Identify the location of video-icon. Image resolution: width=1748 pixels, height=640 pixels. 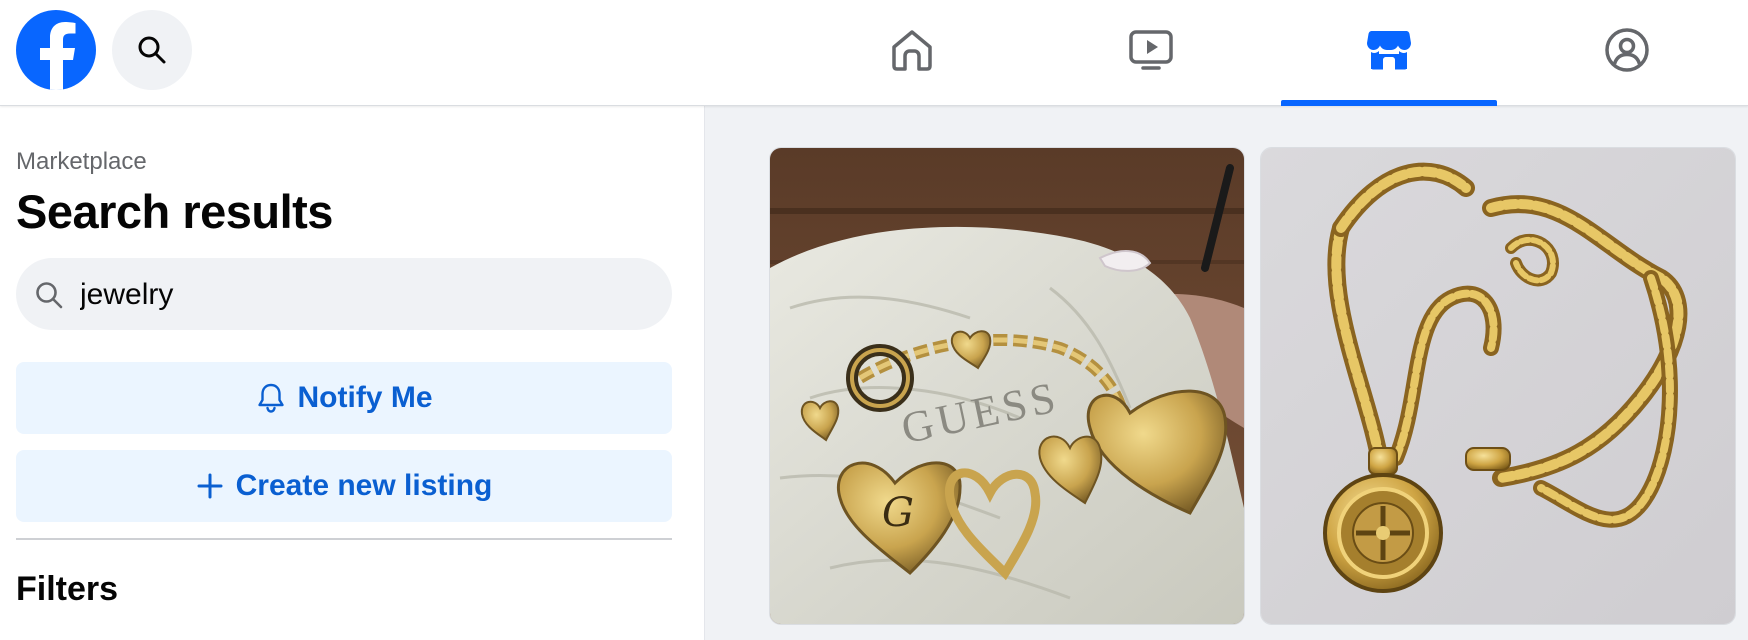
(1151, 50).